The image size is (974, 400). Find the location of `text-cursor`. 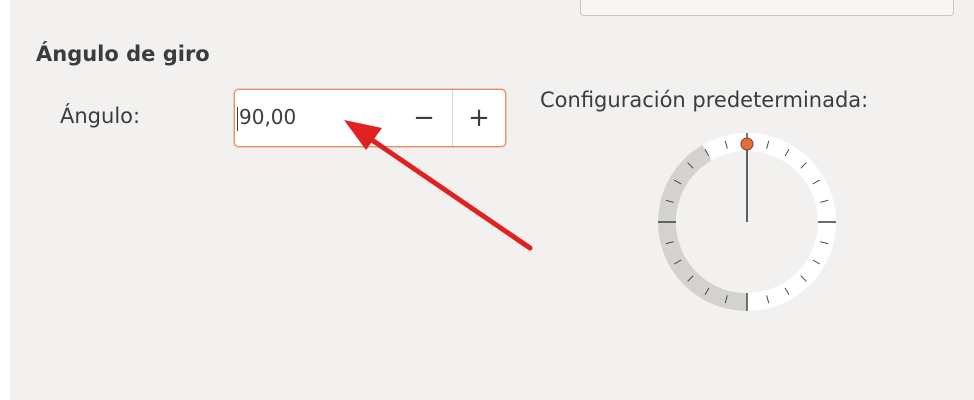

text-cursor is located at coordinates (237, 118).